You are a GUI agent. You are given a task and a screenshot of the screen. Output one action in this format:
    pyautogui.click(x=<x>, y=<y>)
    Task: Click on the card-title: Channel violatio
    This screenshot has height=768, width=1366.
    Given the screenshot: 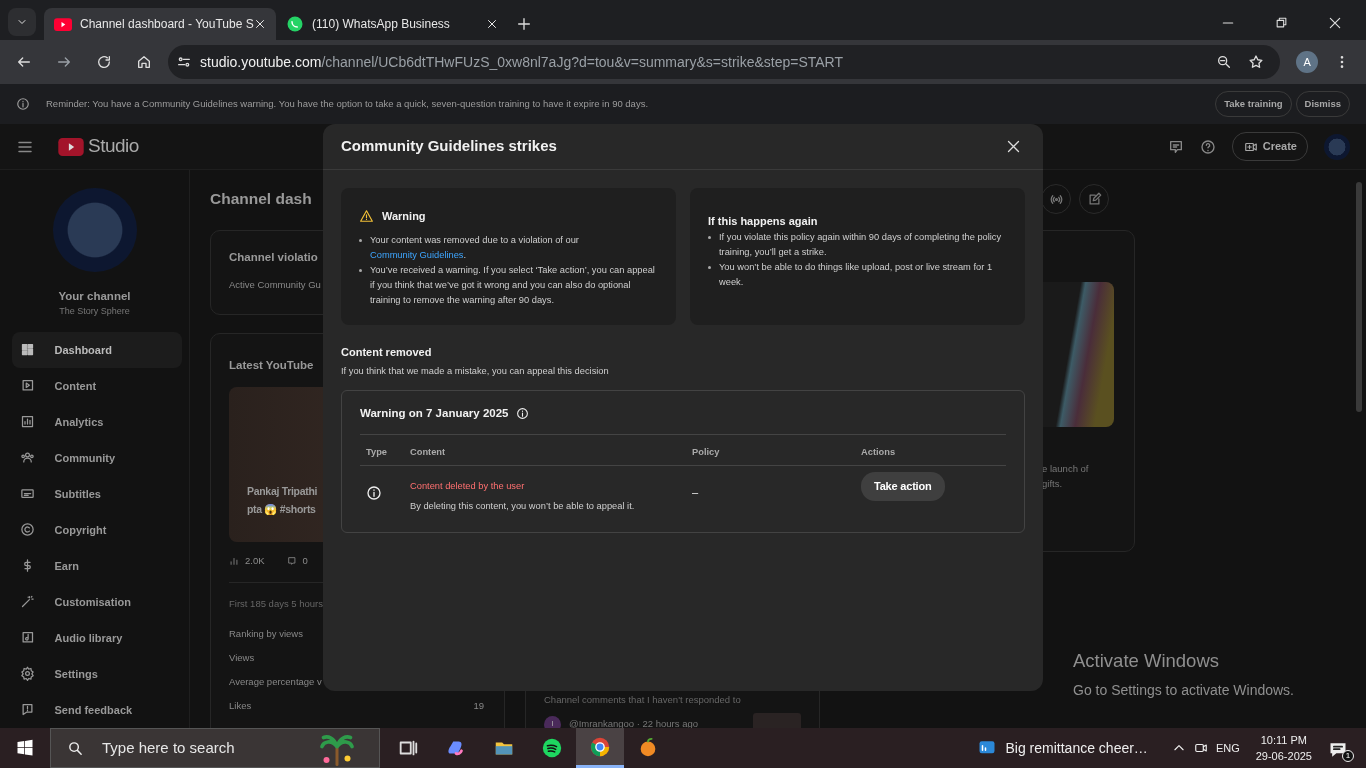 What is the action you would take?
    pyautogui.click(x=273, y=257)
    